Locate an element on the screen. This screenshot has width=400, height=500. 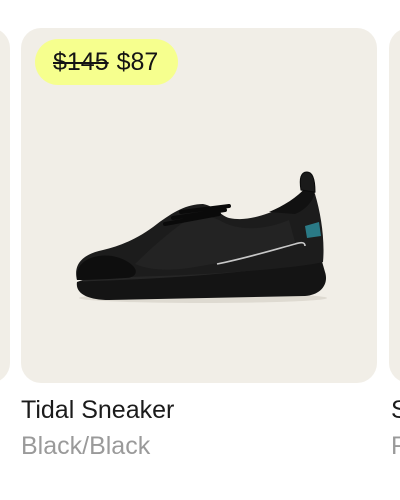
product-name: Tidal Sneaker is located at coordinates (97, 410).